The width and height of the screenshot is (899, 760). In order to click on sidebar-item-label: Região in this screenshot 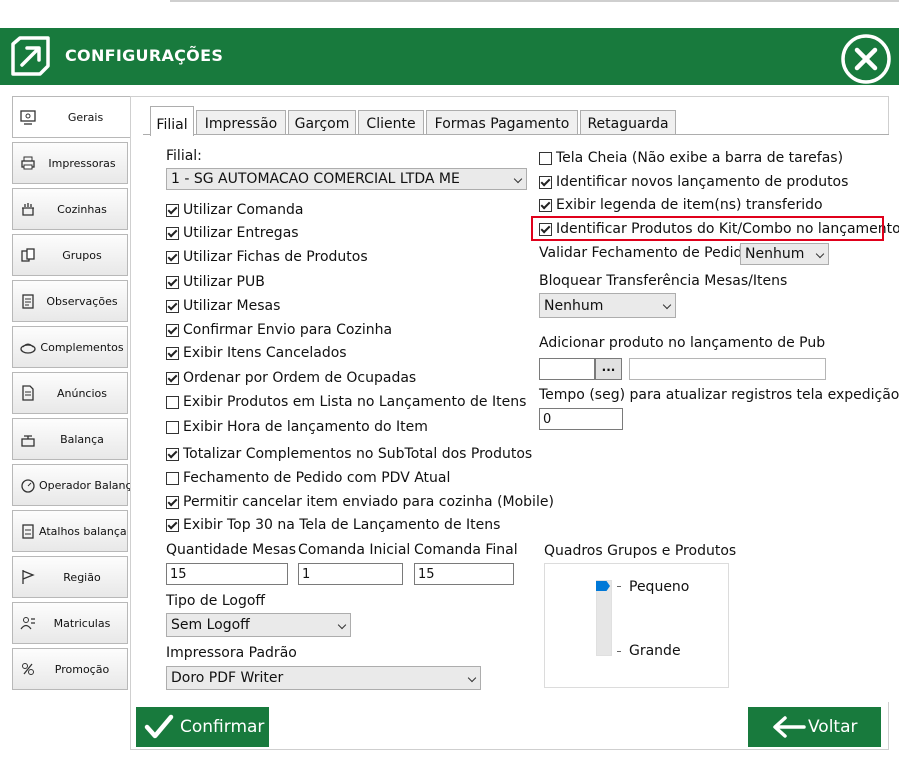, I will do `click(82, 577)`.